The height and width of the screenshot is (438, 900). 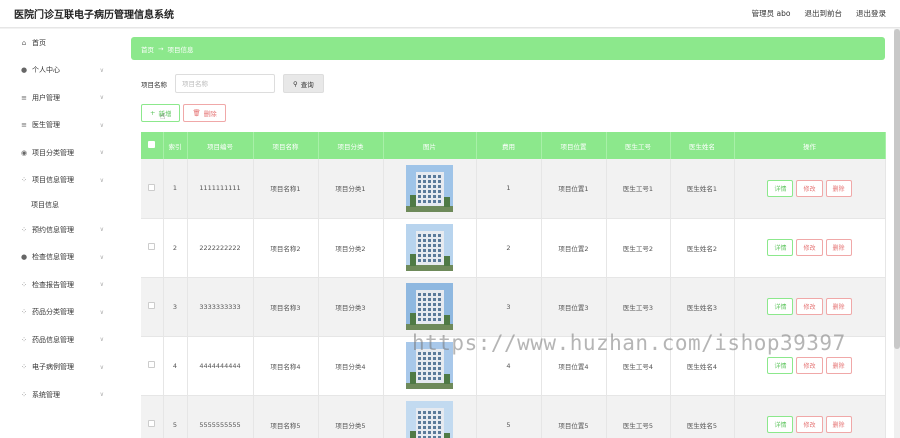 What do you see at coordinates (61, 71) in the screenshot?
I see `sidebar-item-2: ● 个人中心 ∨` at bounding box center [61, 71].